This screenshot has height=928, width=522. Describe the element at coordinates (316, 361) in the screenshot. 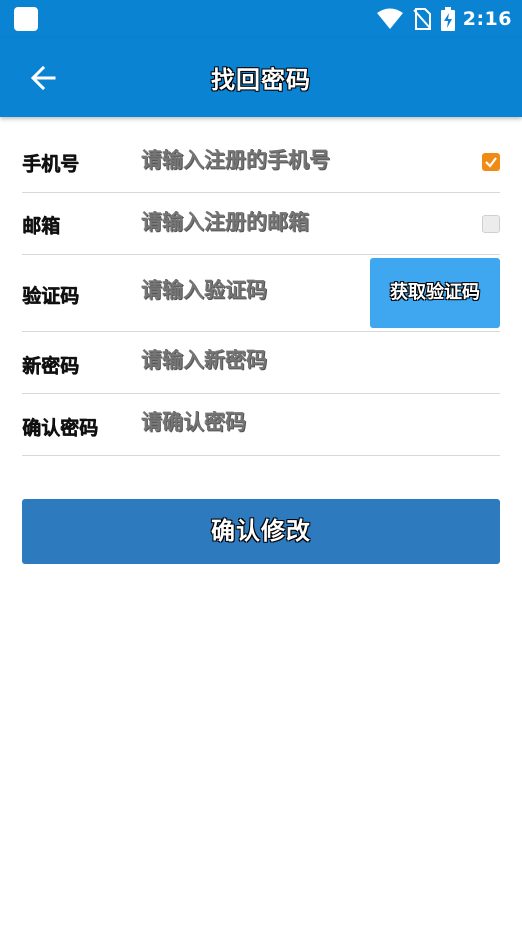

I see `new-password-input` at that location.